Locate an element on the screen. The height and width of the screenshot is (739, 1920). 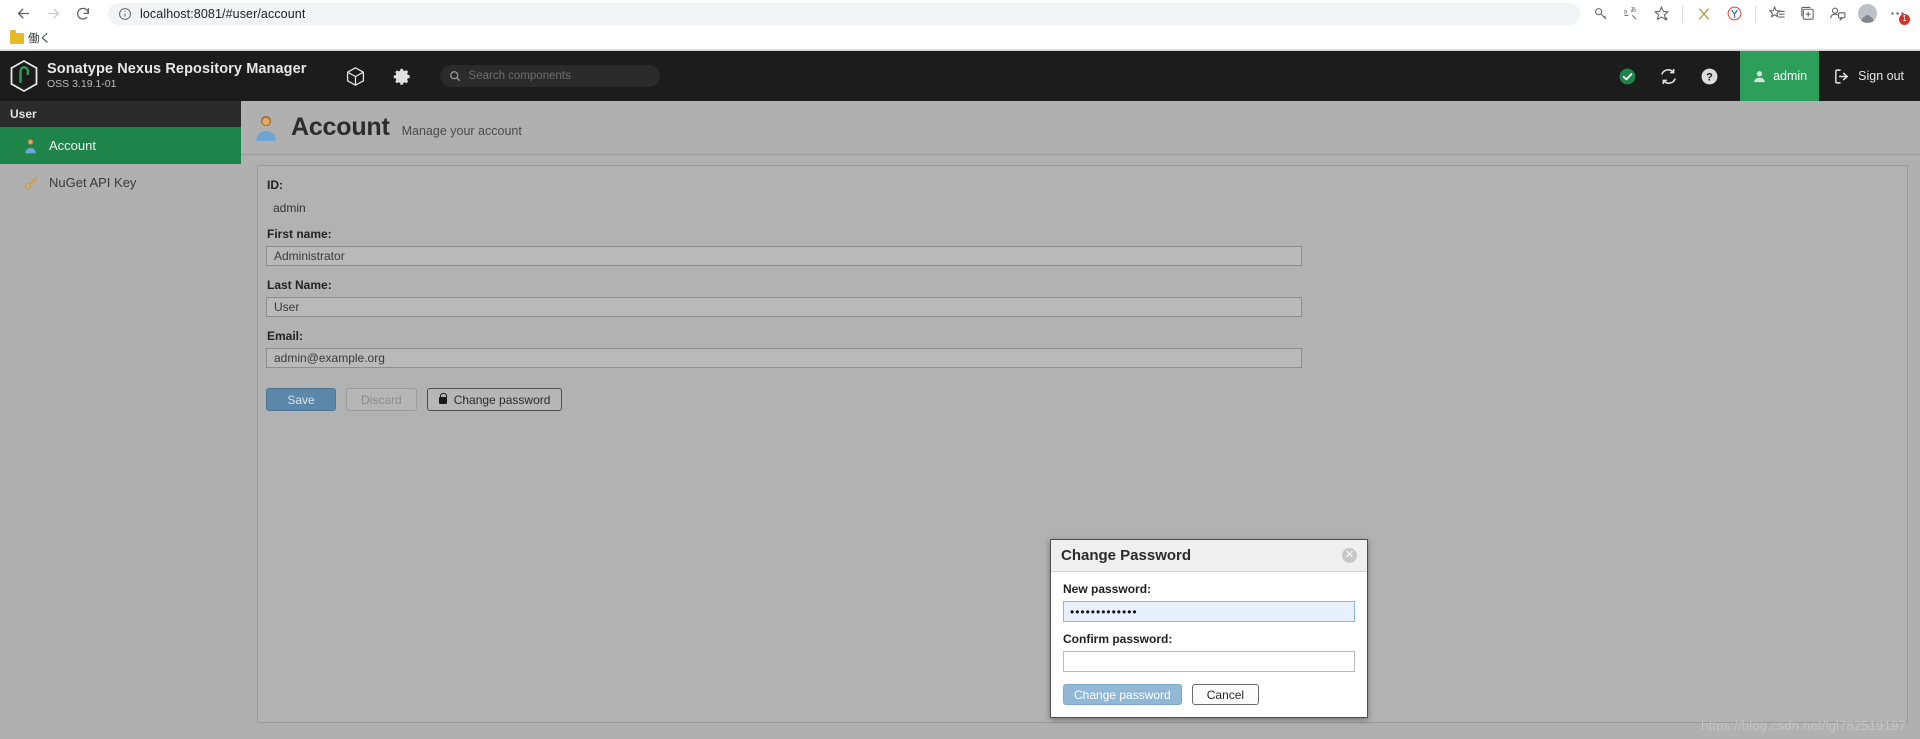
form-button-row: Save Discard Change password is located at coordinates (1086, 399).